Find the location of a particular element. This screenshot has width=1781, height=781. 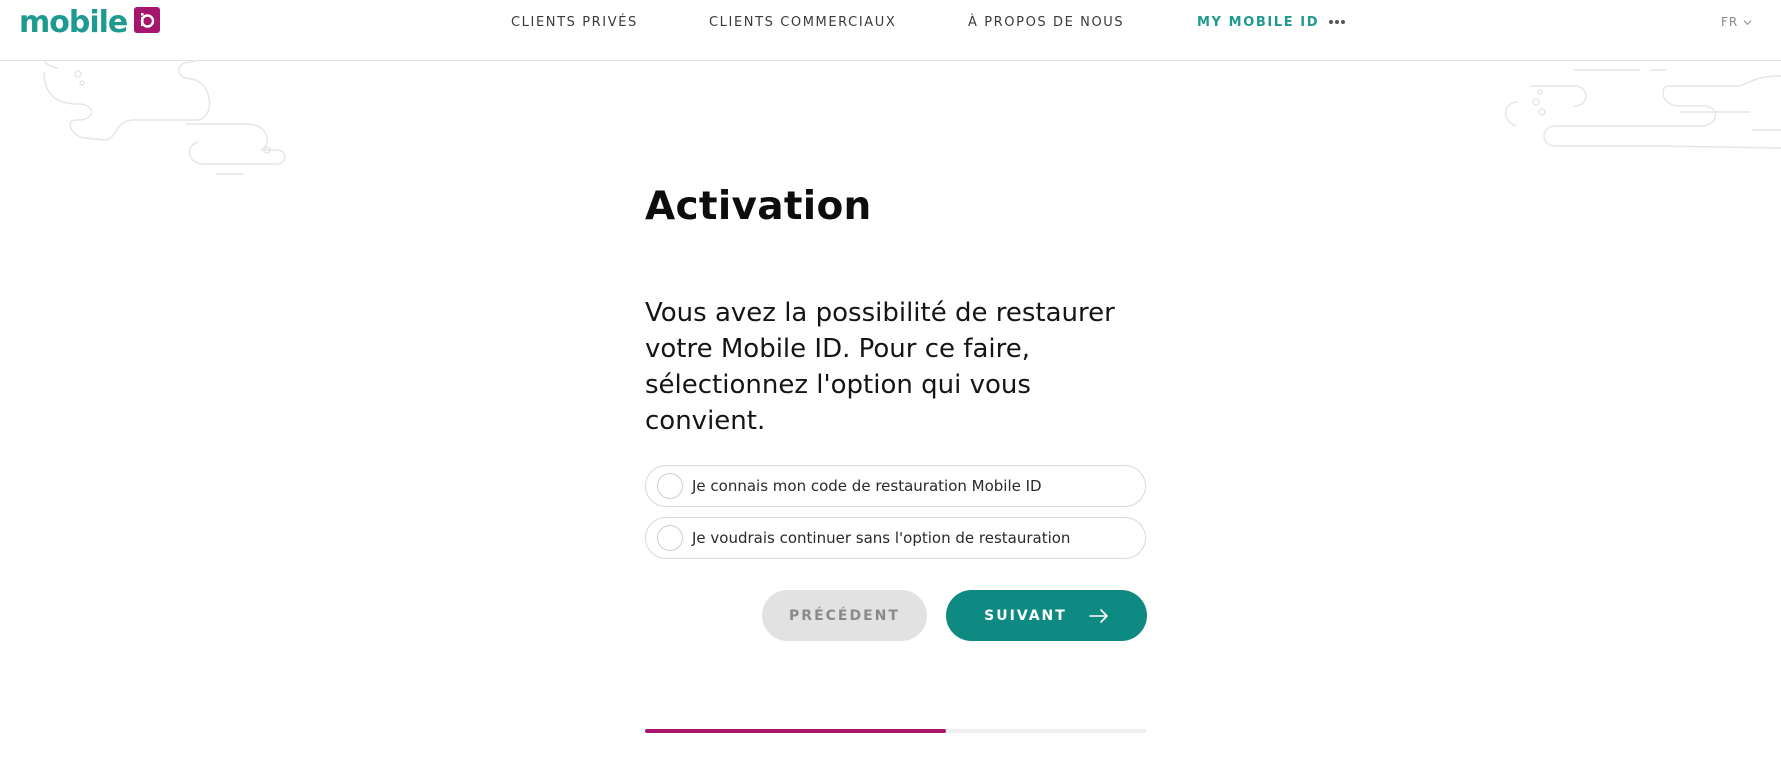

previous-button-label: PRÉCÉDENT is located at coordinates (844, 615).